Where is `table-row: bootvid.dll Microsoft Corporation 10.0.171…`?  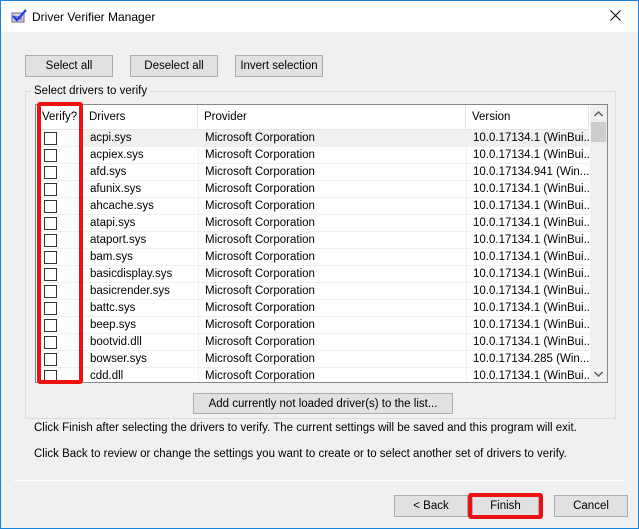
table-row: bootvid.dll Microsoft Corporation 10.0.171… is located at coordinates (312, 342).